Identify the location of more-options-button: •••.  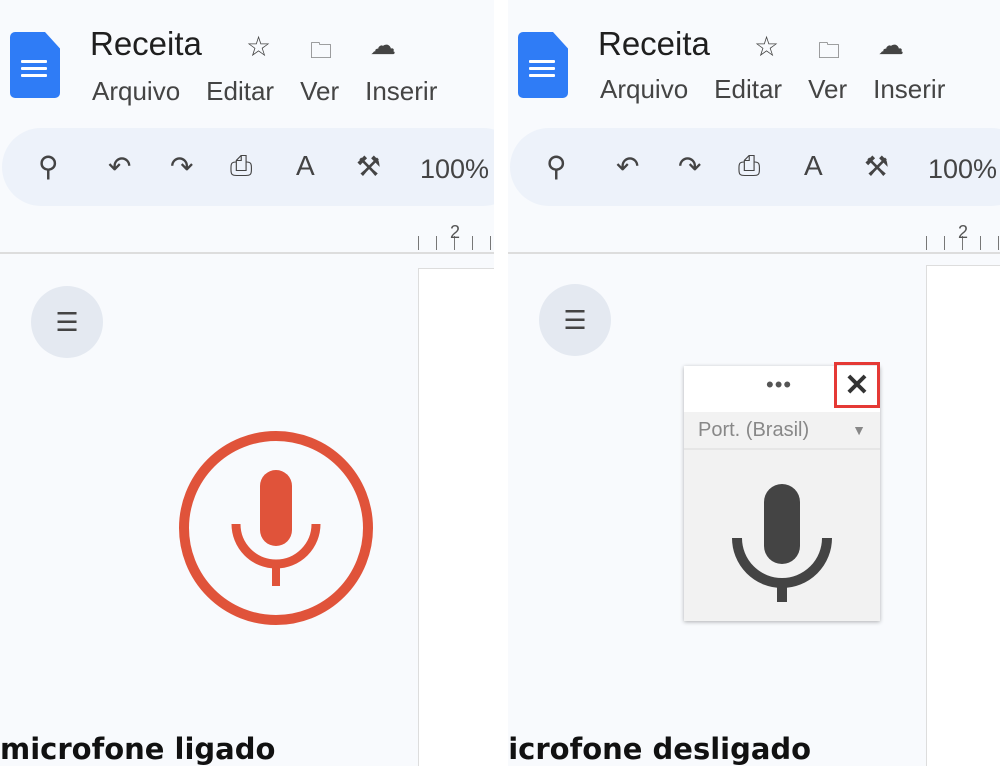
(779, 385).